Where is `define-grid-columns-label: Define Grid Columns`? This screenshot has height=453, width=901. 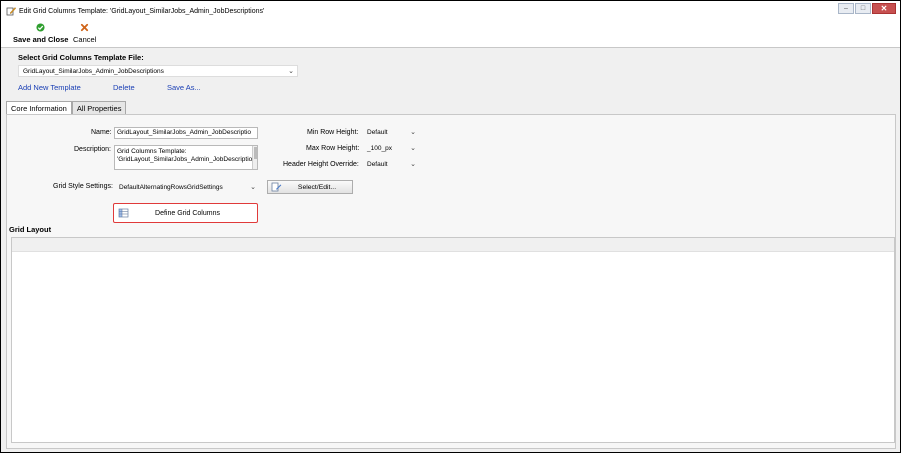
define-grid-columns-label: Define Grid Columns is located at coordinates (187, 213).